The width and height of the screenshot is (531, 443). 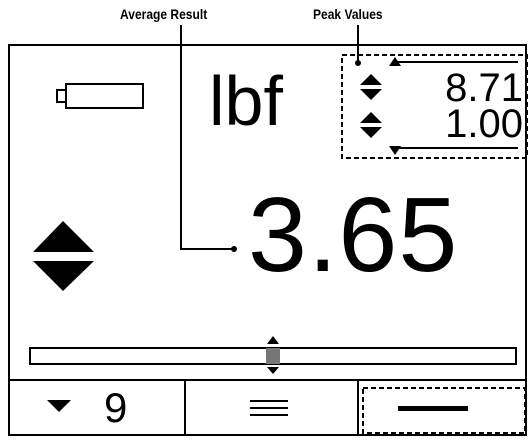 I want to click on unit-label: lbf, so click(x=246, y=101).